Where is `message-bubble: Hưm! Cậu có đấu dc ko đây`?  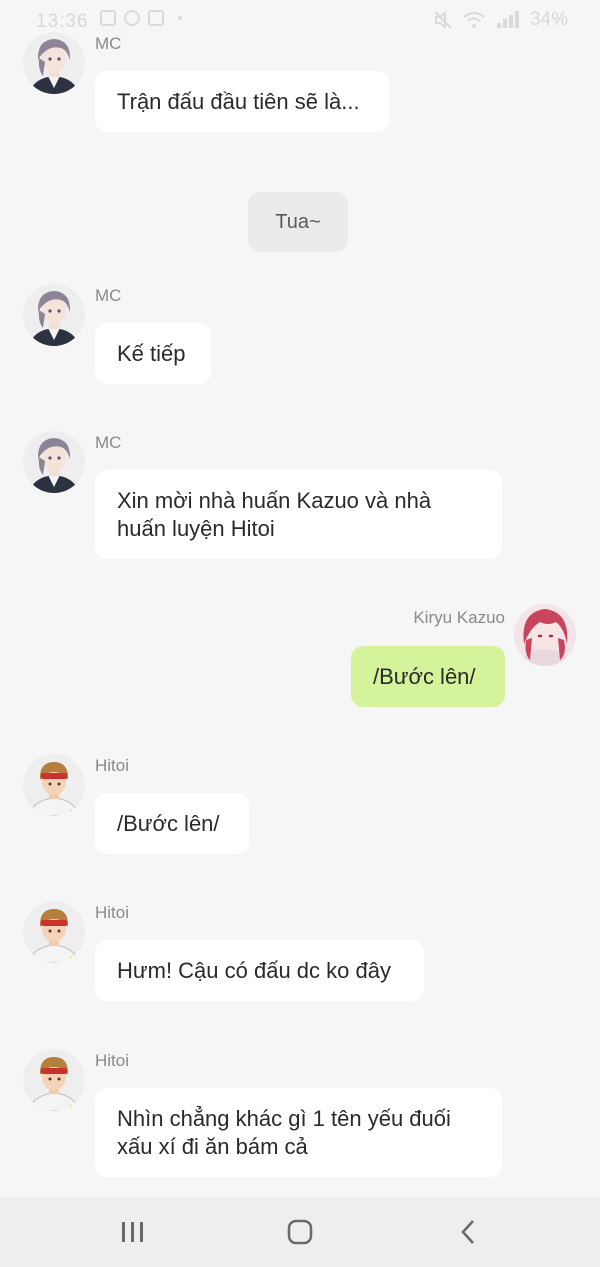
message-bubble: Hưm! Cậu có đấu dc ko đây is located at coordinates (259, 970).